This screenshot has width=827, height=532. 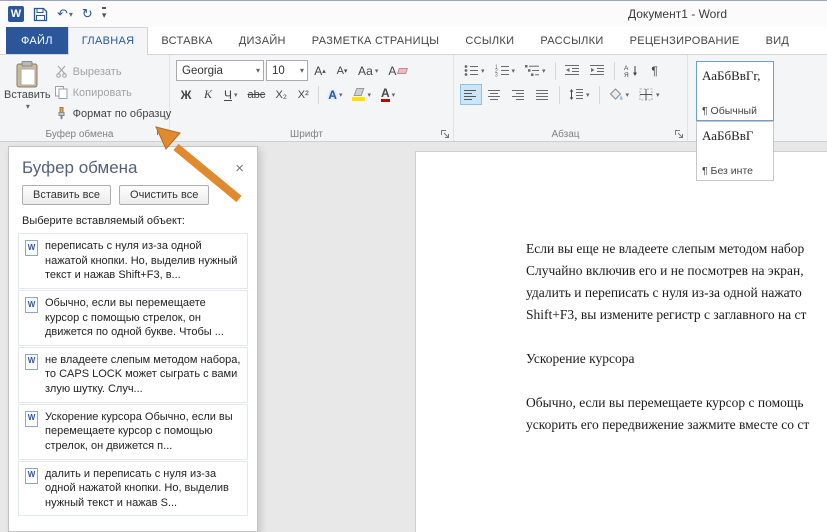 What do you see at coordinates (376, 40) in the screenshot?
I see `tab-page-layout: РАЗМЕТКА СТРАНИЦЫ` at bounding box center [376, 40].